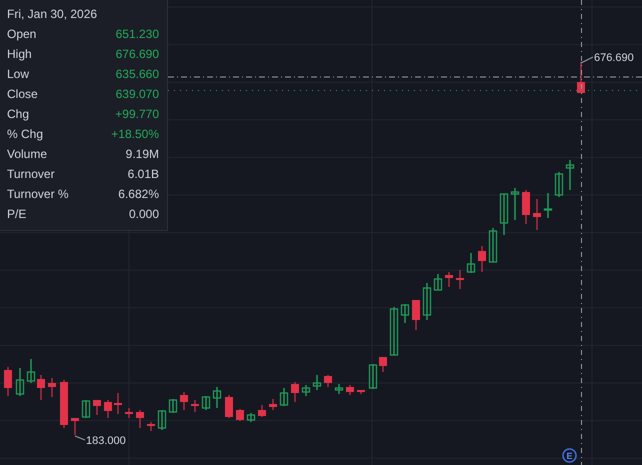  Describe the element at coordinates (142, 154) in the screenshot. I see `field-value: 9.19M` at that location.